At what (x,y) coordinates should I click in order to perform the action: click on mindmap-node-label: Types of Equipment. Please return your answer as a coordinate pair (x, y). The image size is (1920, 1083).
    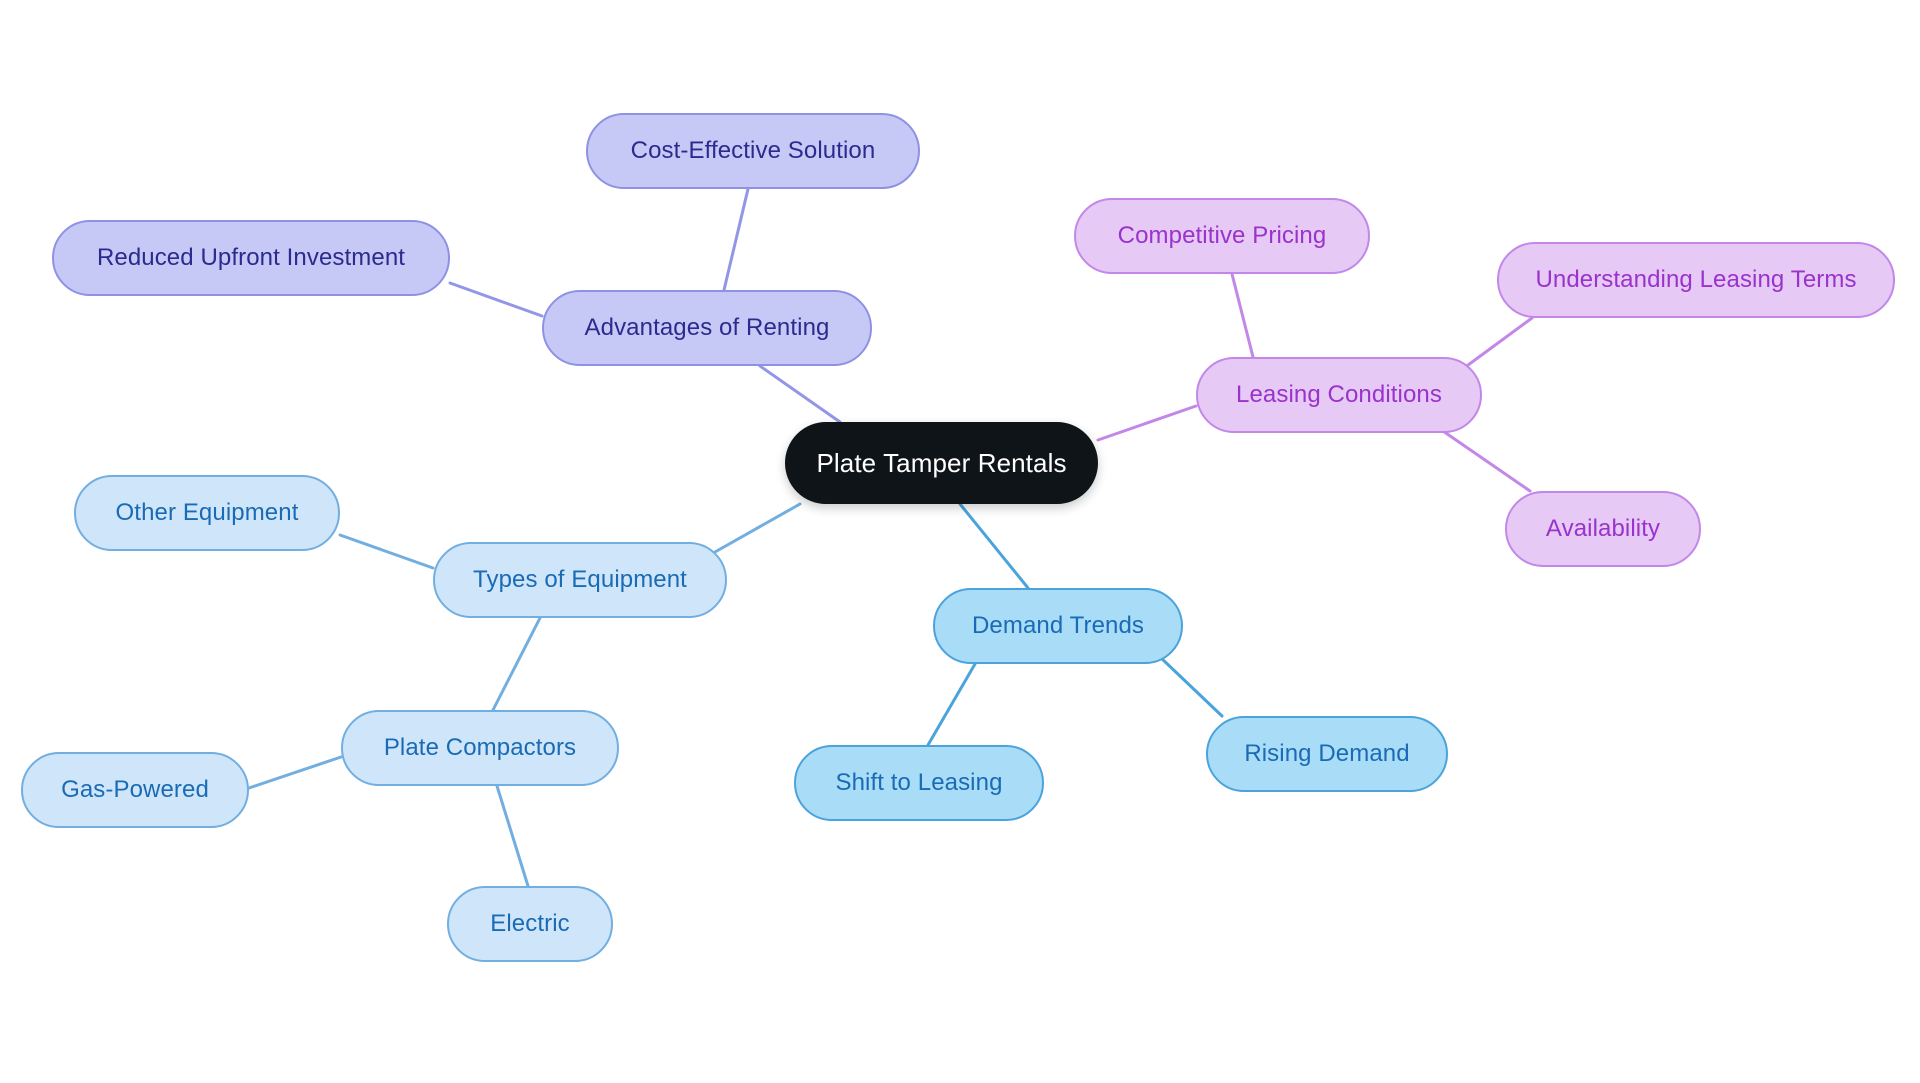
    Looking at the image, I should click on (580, 579).